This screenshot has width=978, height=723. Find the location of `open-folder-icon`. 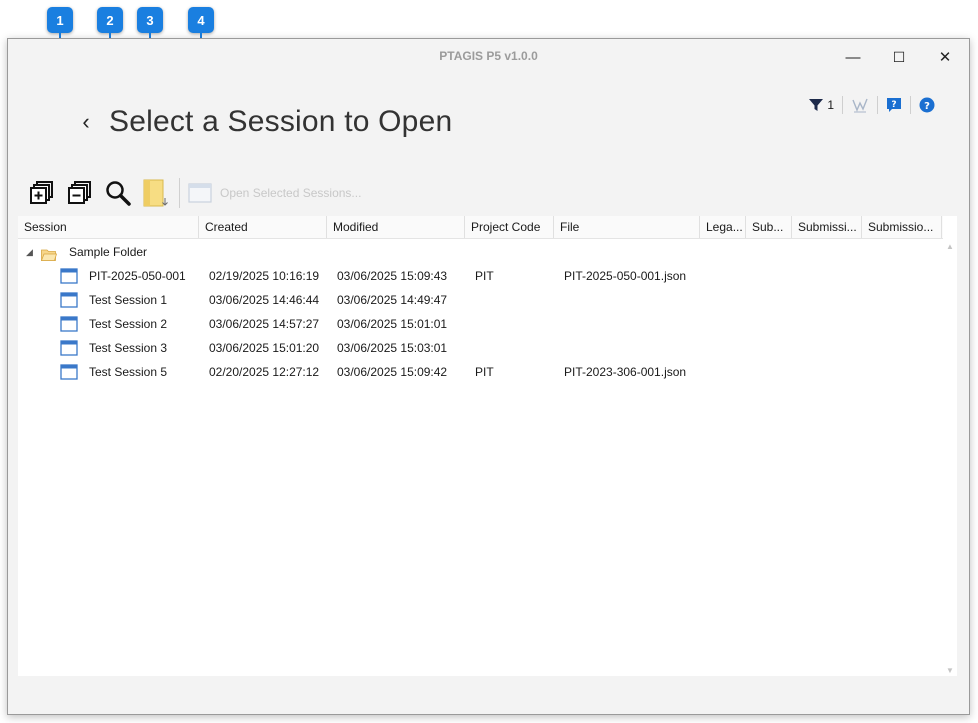

open-folder-icon is located at coordinates (49, 253).